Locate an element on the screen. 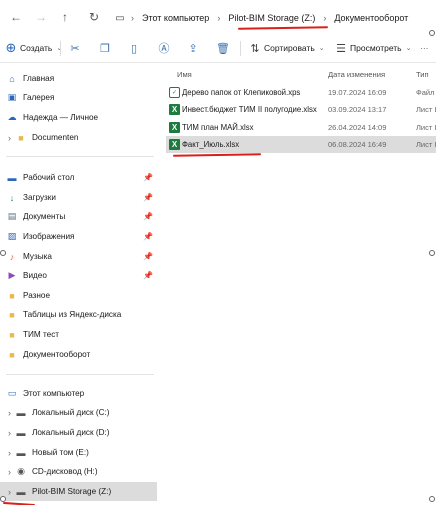 The image size is (436, 505). sidebar-item-drive-e: › ▬ Новый том (E:) is located at coordinates (78, 452).